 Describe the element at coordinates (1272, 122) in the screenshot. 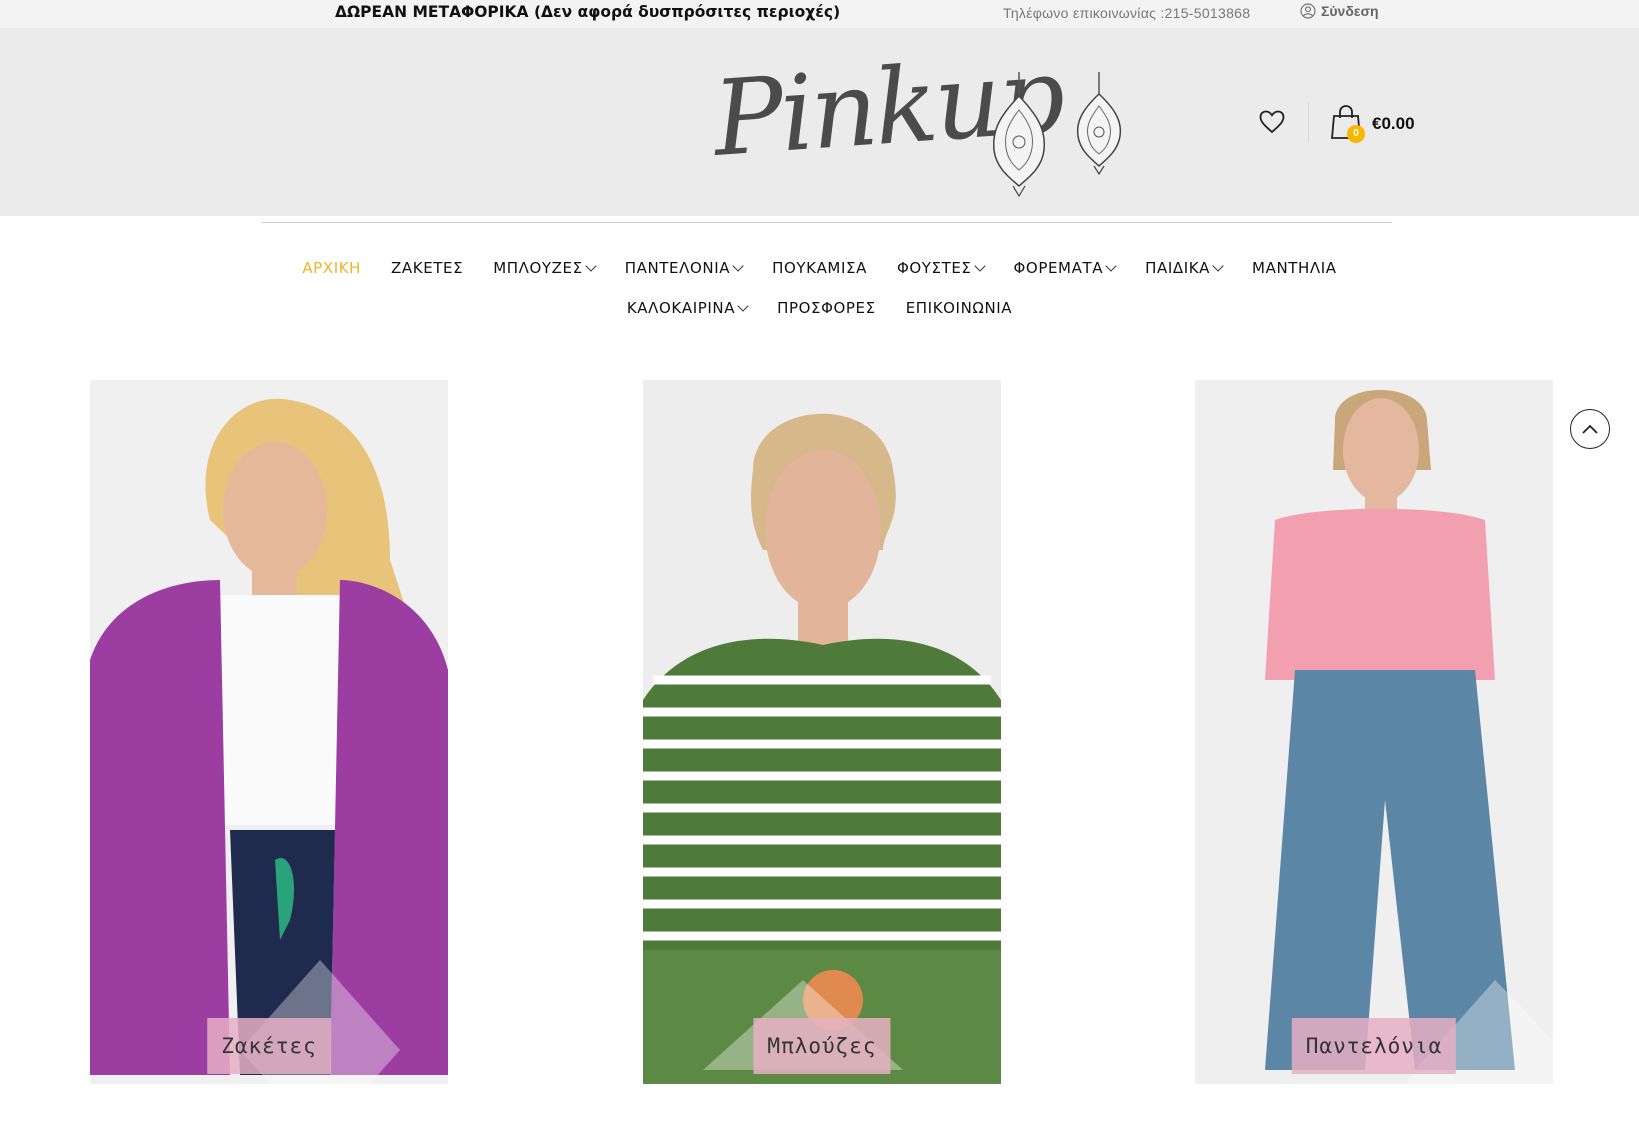

I see `heart-icon` at that location.